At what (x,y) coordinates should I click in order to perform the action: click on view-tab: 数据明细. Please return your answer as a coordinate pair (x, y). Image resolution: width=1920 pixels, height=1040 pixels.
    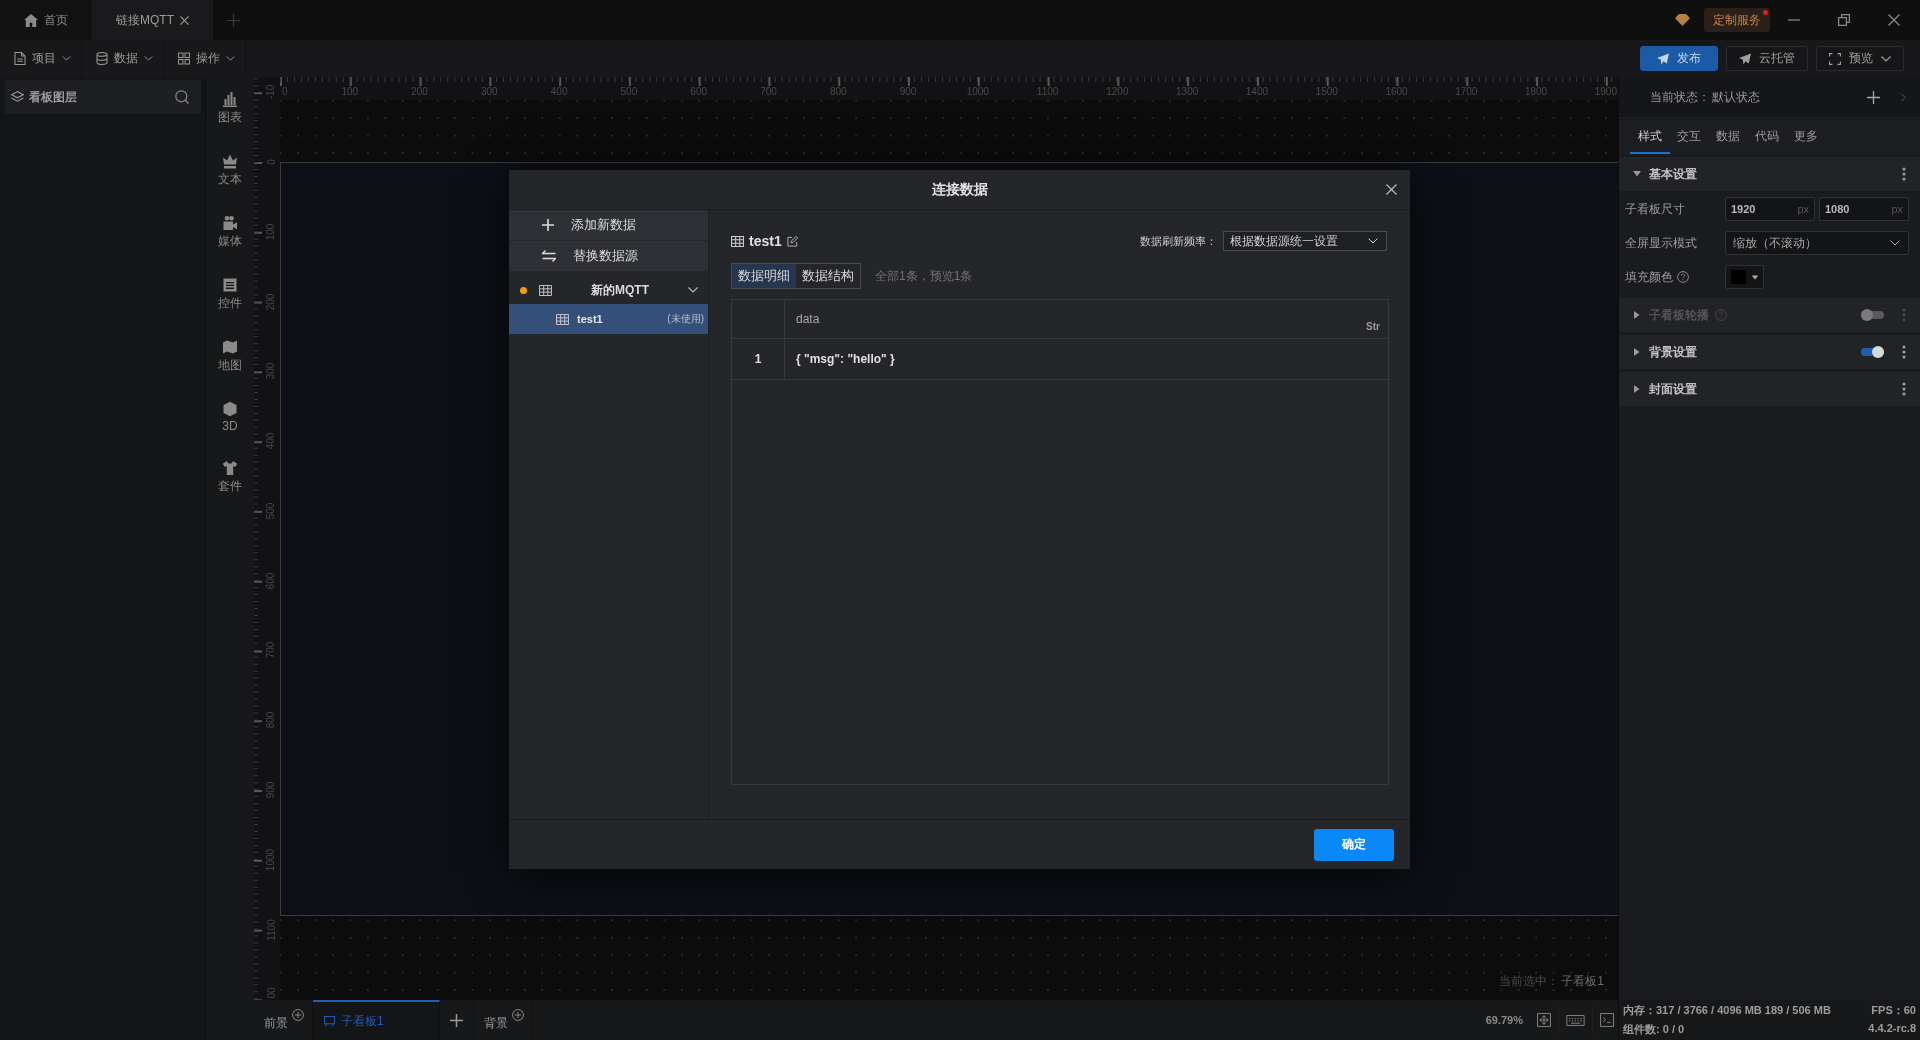
    Looking at the image, I should click on (764, 276).